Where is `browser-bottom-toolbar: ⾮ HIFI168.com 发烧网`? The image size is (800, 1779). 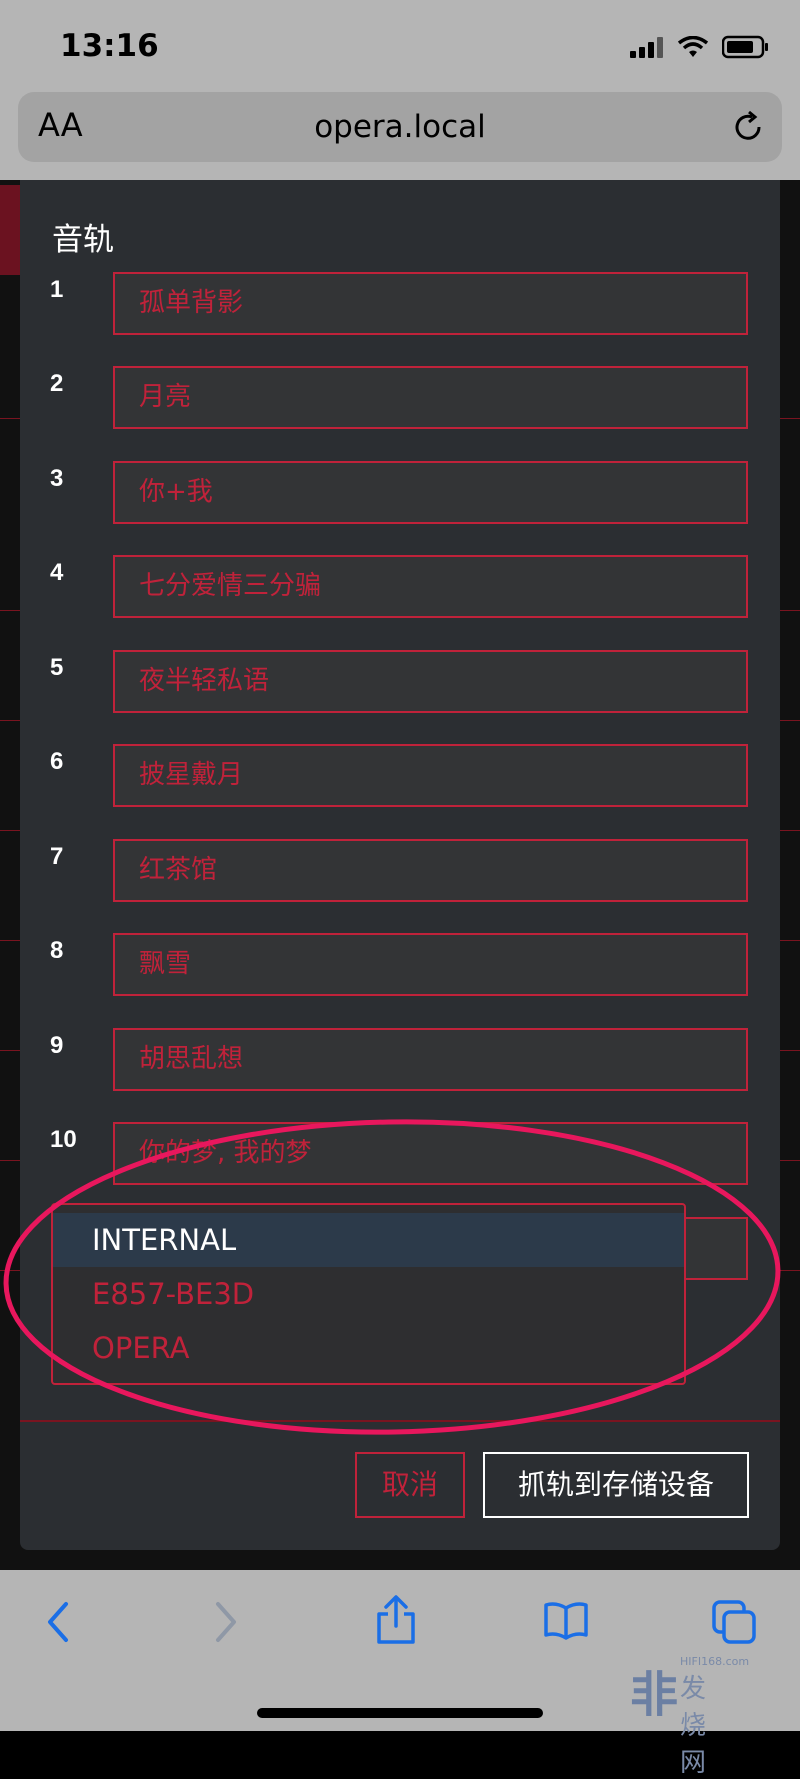 browser-bottom-toolbar: ⾮ HIFI168.com 发烧网 is located at coordinates (400, 1674).